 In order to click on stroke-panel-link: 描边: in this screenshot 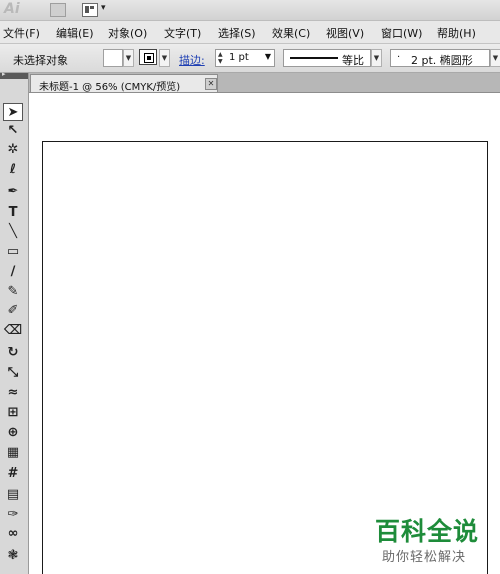, I will do `click(192, 60)`.